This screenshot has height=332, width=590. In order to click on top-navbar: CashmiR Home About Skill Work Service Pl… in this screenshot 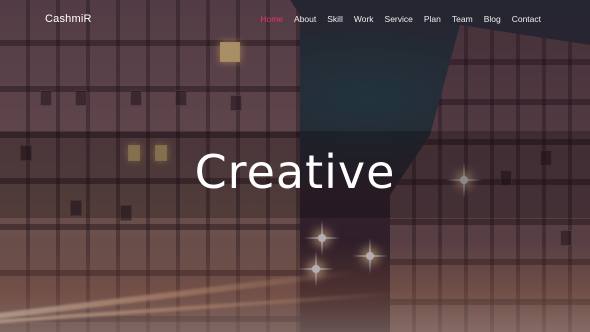, I will do `click(295, 19)`.